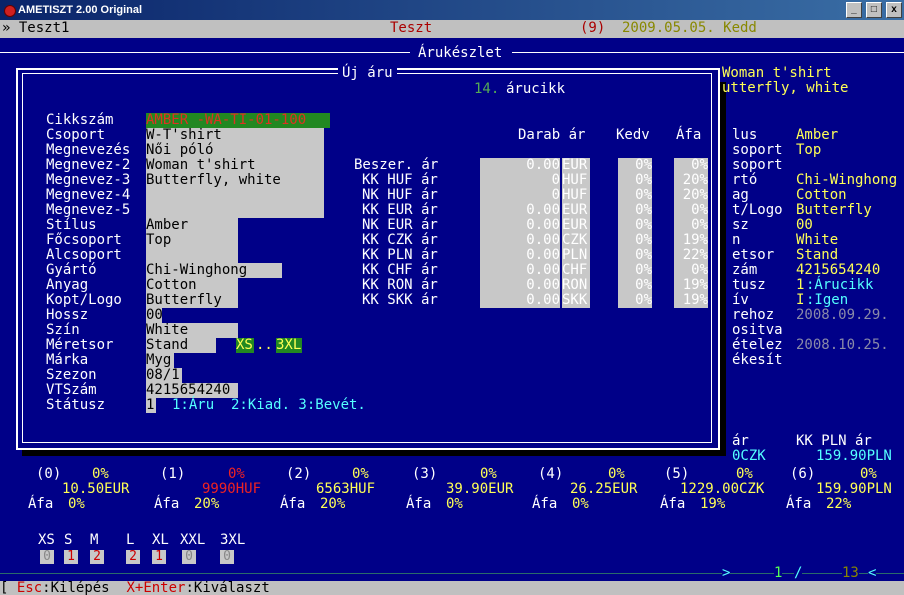 This screenshot has width=904, height=595. Describe the element at coordinates (192, 330) in the screenshot. I see `field-szin: White` at that location.